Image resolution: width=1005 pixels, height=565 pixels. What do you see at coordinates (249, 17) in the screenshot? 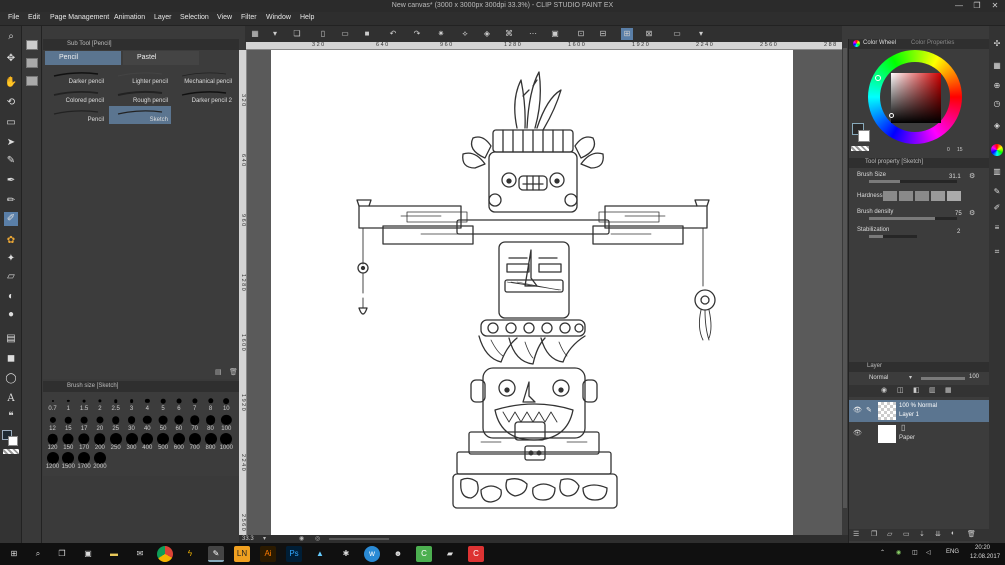
I see `menu-filter: Filter` at bounding box center [249, 17].